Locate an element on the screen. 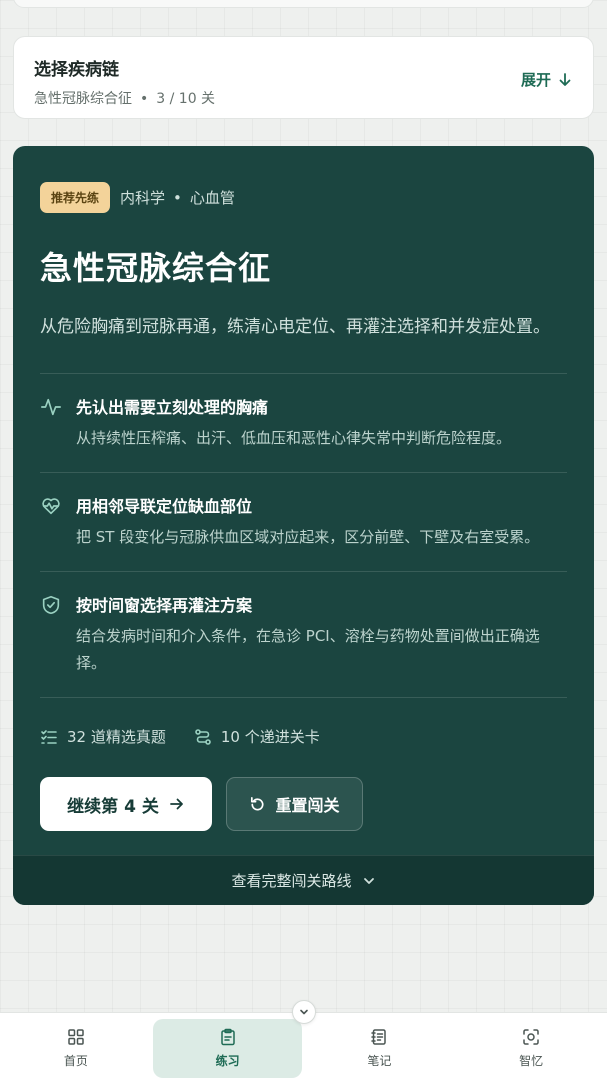 This screenshot has width=607, height=1080. reset-challenge-button: 重置闯关 is located at coordinates (294, 804).